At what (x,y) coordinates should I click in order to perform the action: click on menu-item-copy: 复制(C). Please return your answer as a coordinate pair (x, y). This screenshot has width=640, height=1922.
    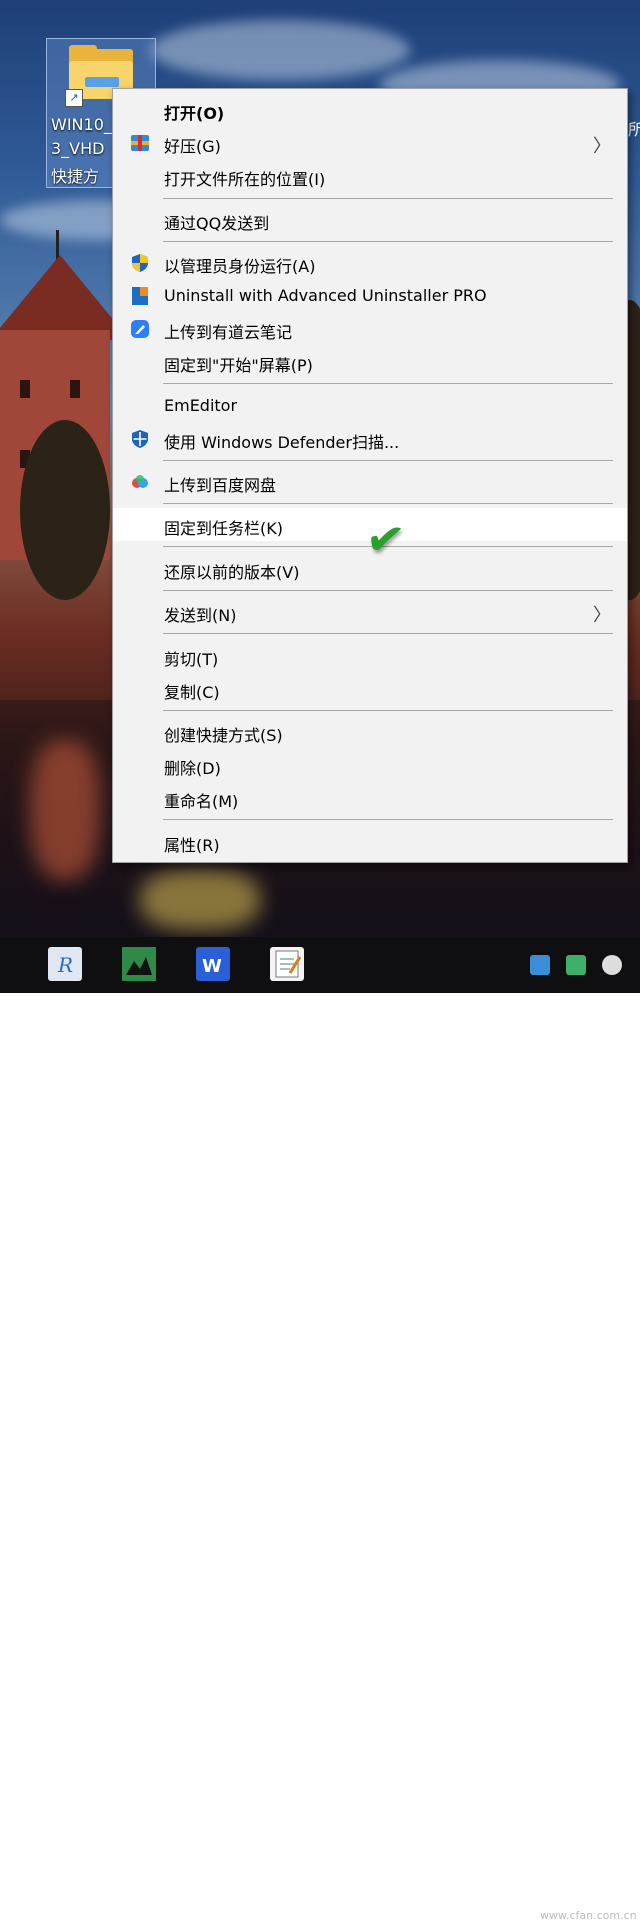
    Looking at the image, I should click on (370, 688).